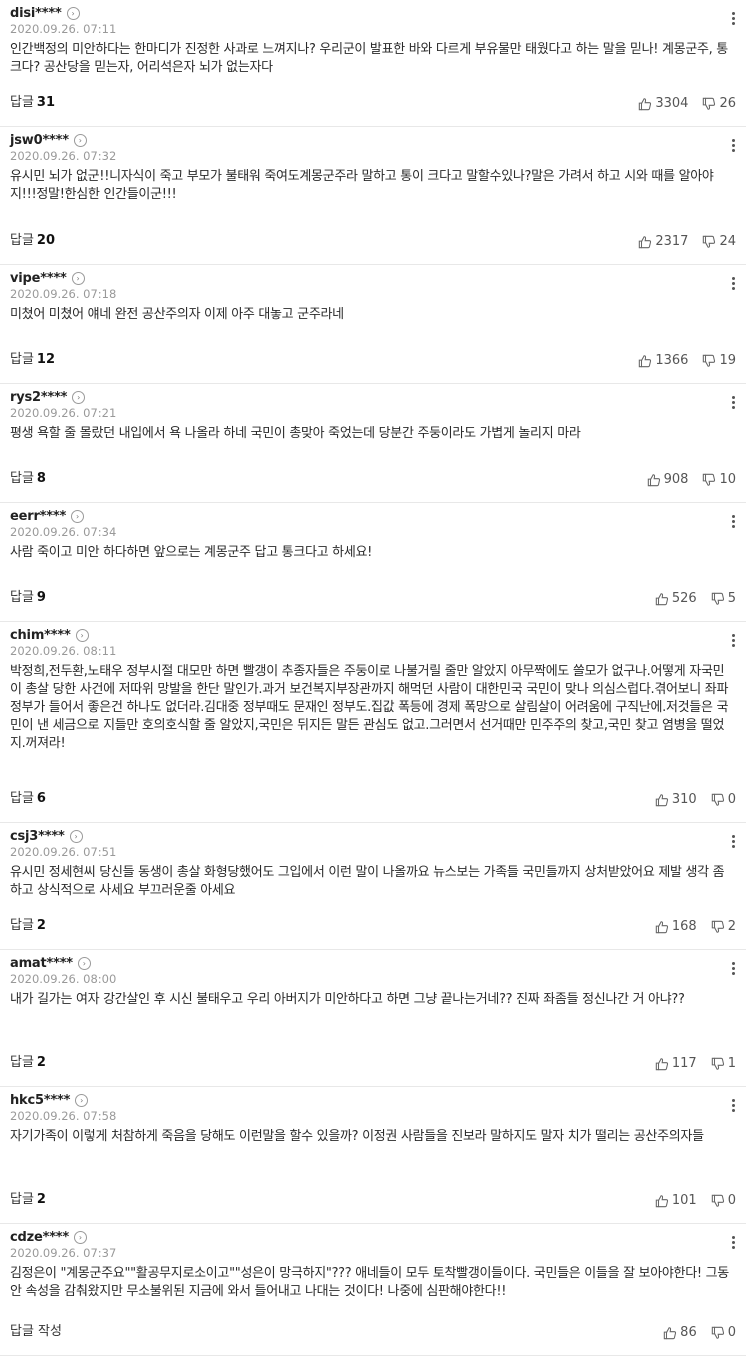 The image size is (746, 1356). What do you see at coordinates (38, 397) in the screenshot?
I see `comment-nickname: rys2****` at bounding box center [38, 397].